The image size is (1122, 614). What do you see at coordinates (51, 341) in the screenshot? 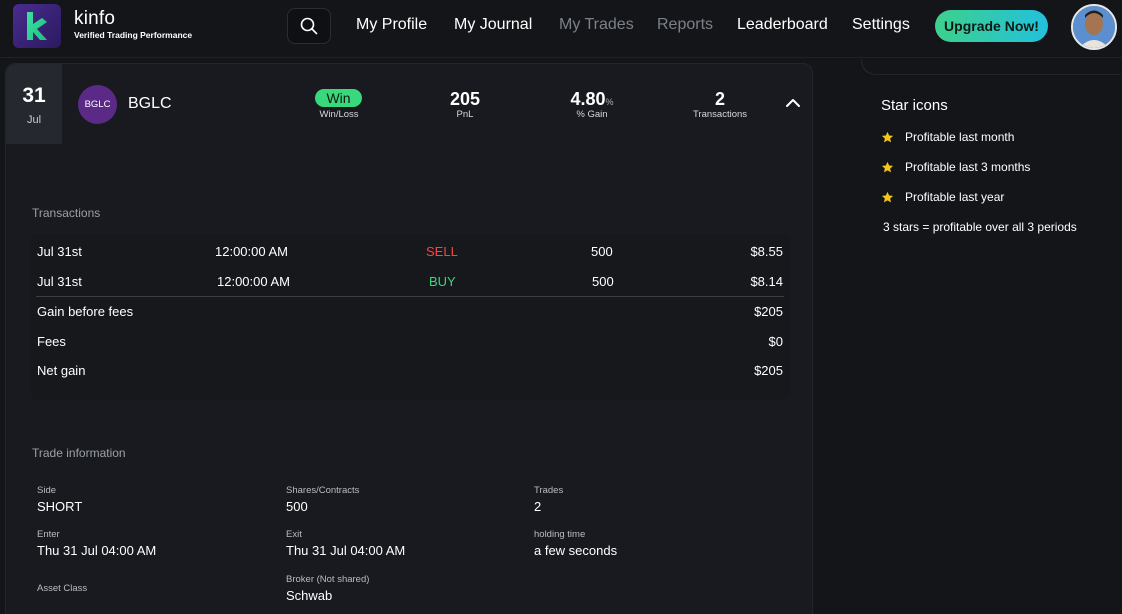
I see `fees-label: Fees` at bounding box center [51, 341].